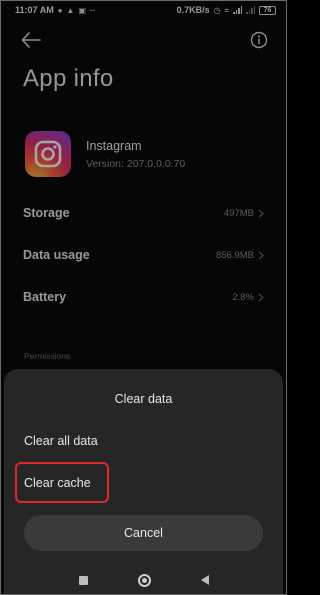  Describe the element at coordinates (61, 441) in the screenshot. I see `clear-all-data-option: Clear all data` at that location.